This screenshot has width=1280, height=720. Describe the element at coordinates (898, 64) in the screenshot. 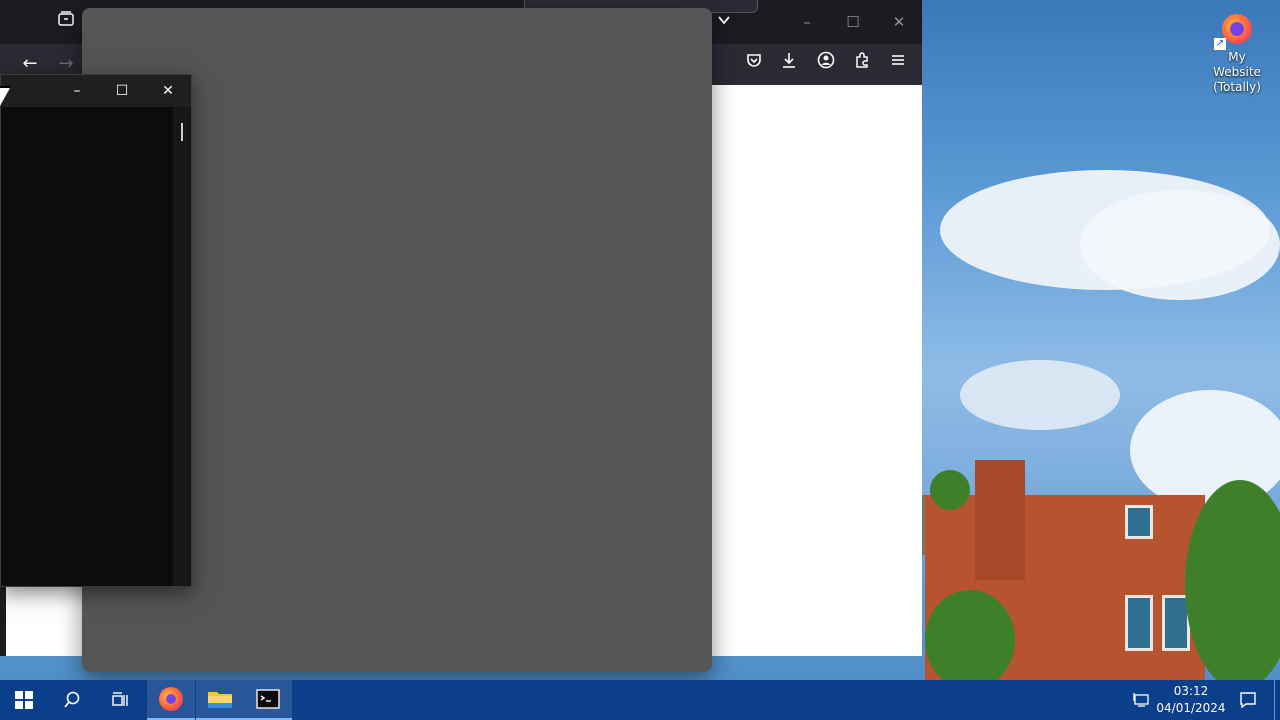

I see `menu-icon` at that location.